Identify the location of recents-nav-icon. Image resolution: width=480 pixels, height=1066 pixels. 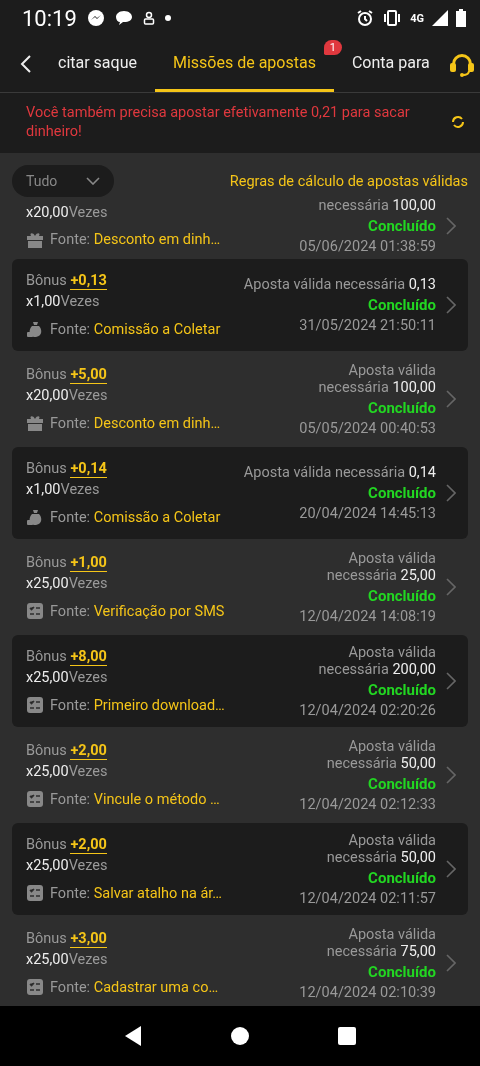
(346, 1036).